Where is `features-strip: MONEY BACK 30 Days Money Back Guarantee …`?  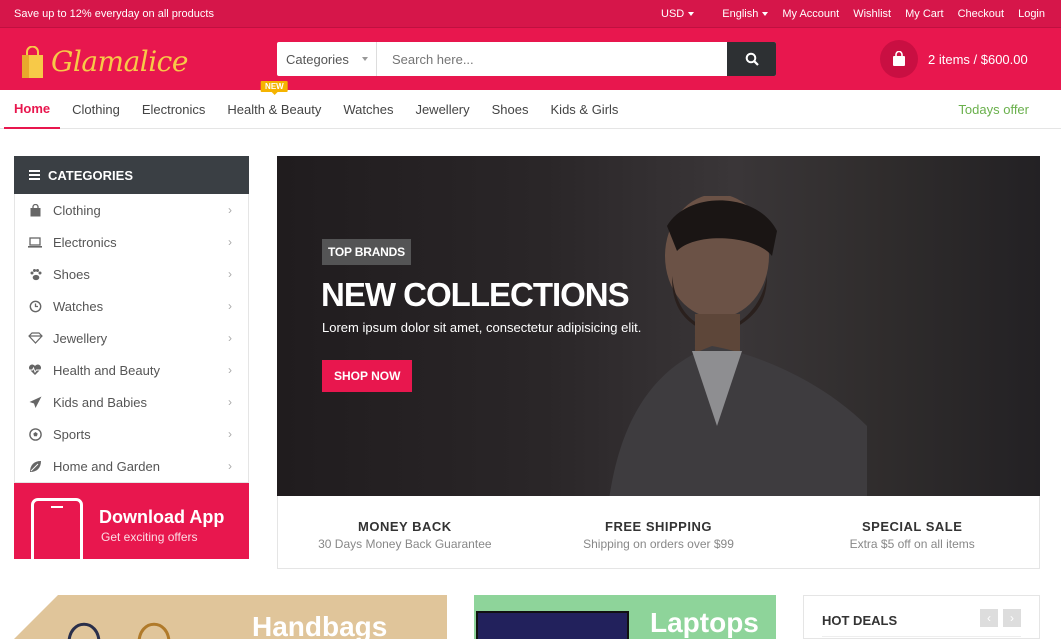 features-strip: MONEY BACK 30 Days Money Back Guarantee … is located at coordinates (658, 532).